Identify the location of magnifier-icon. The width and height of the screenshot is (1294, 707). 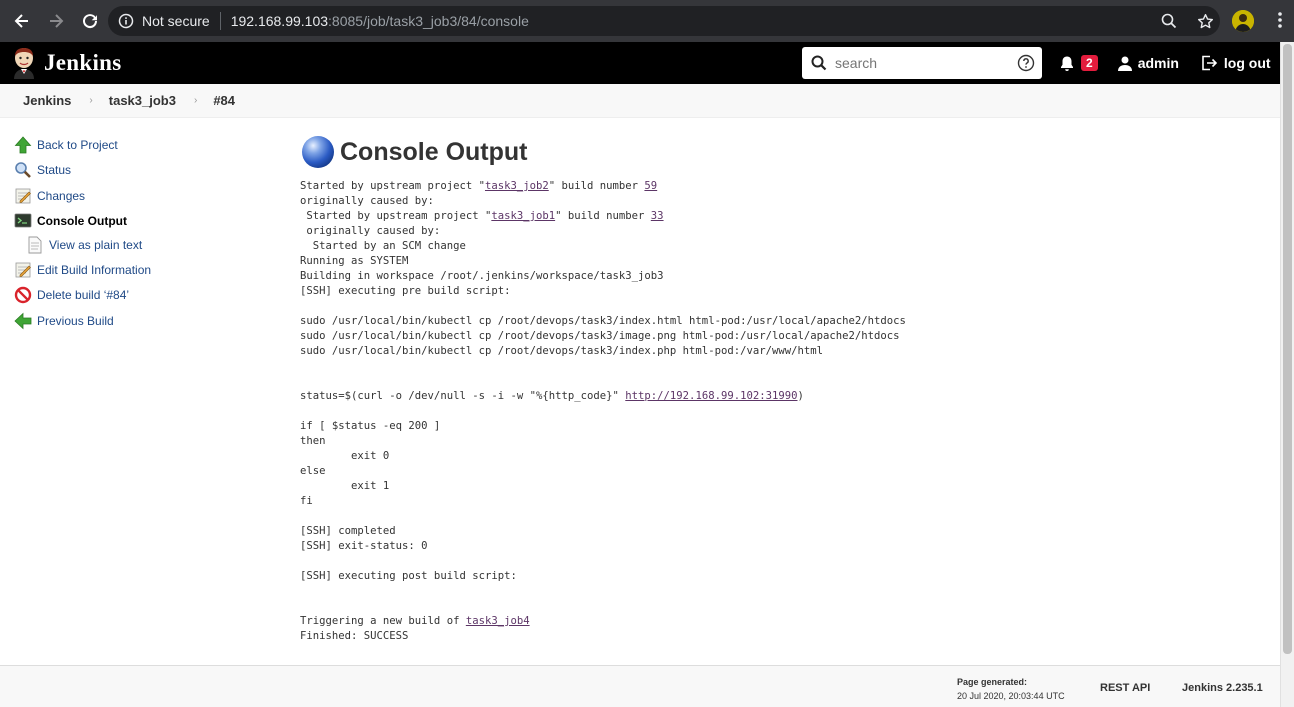
(23, 170).